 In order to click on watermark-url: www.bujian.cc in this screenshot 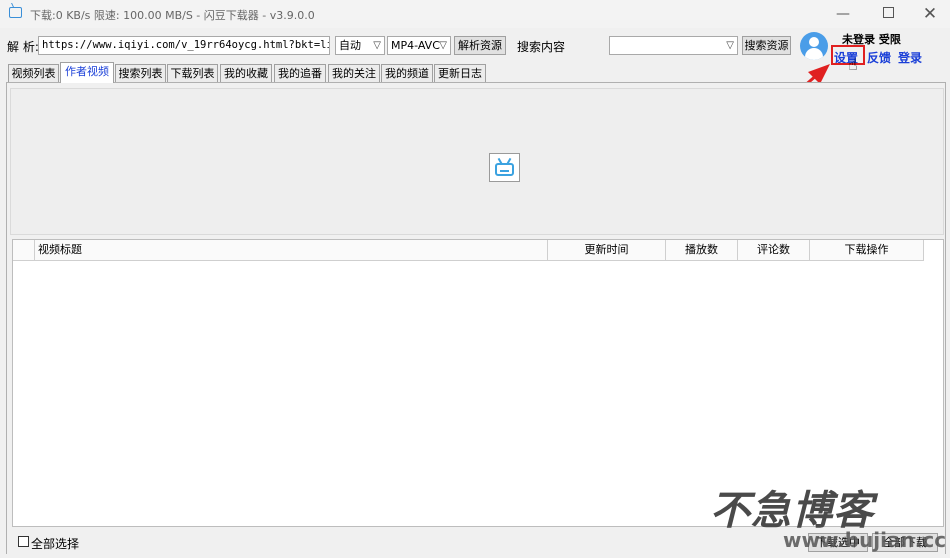, I will do `click(865, 540)`.